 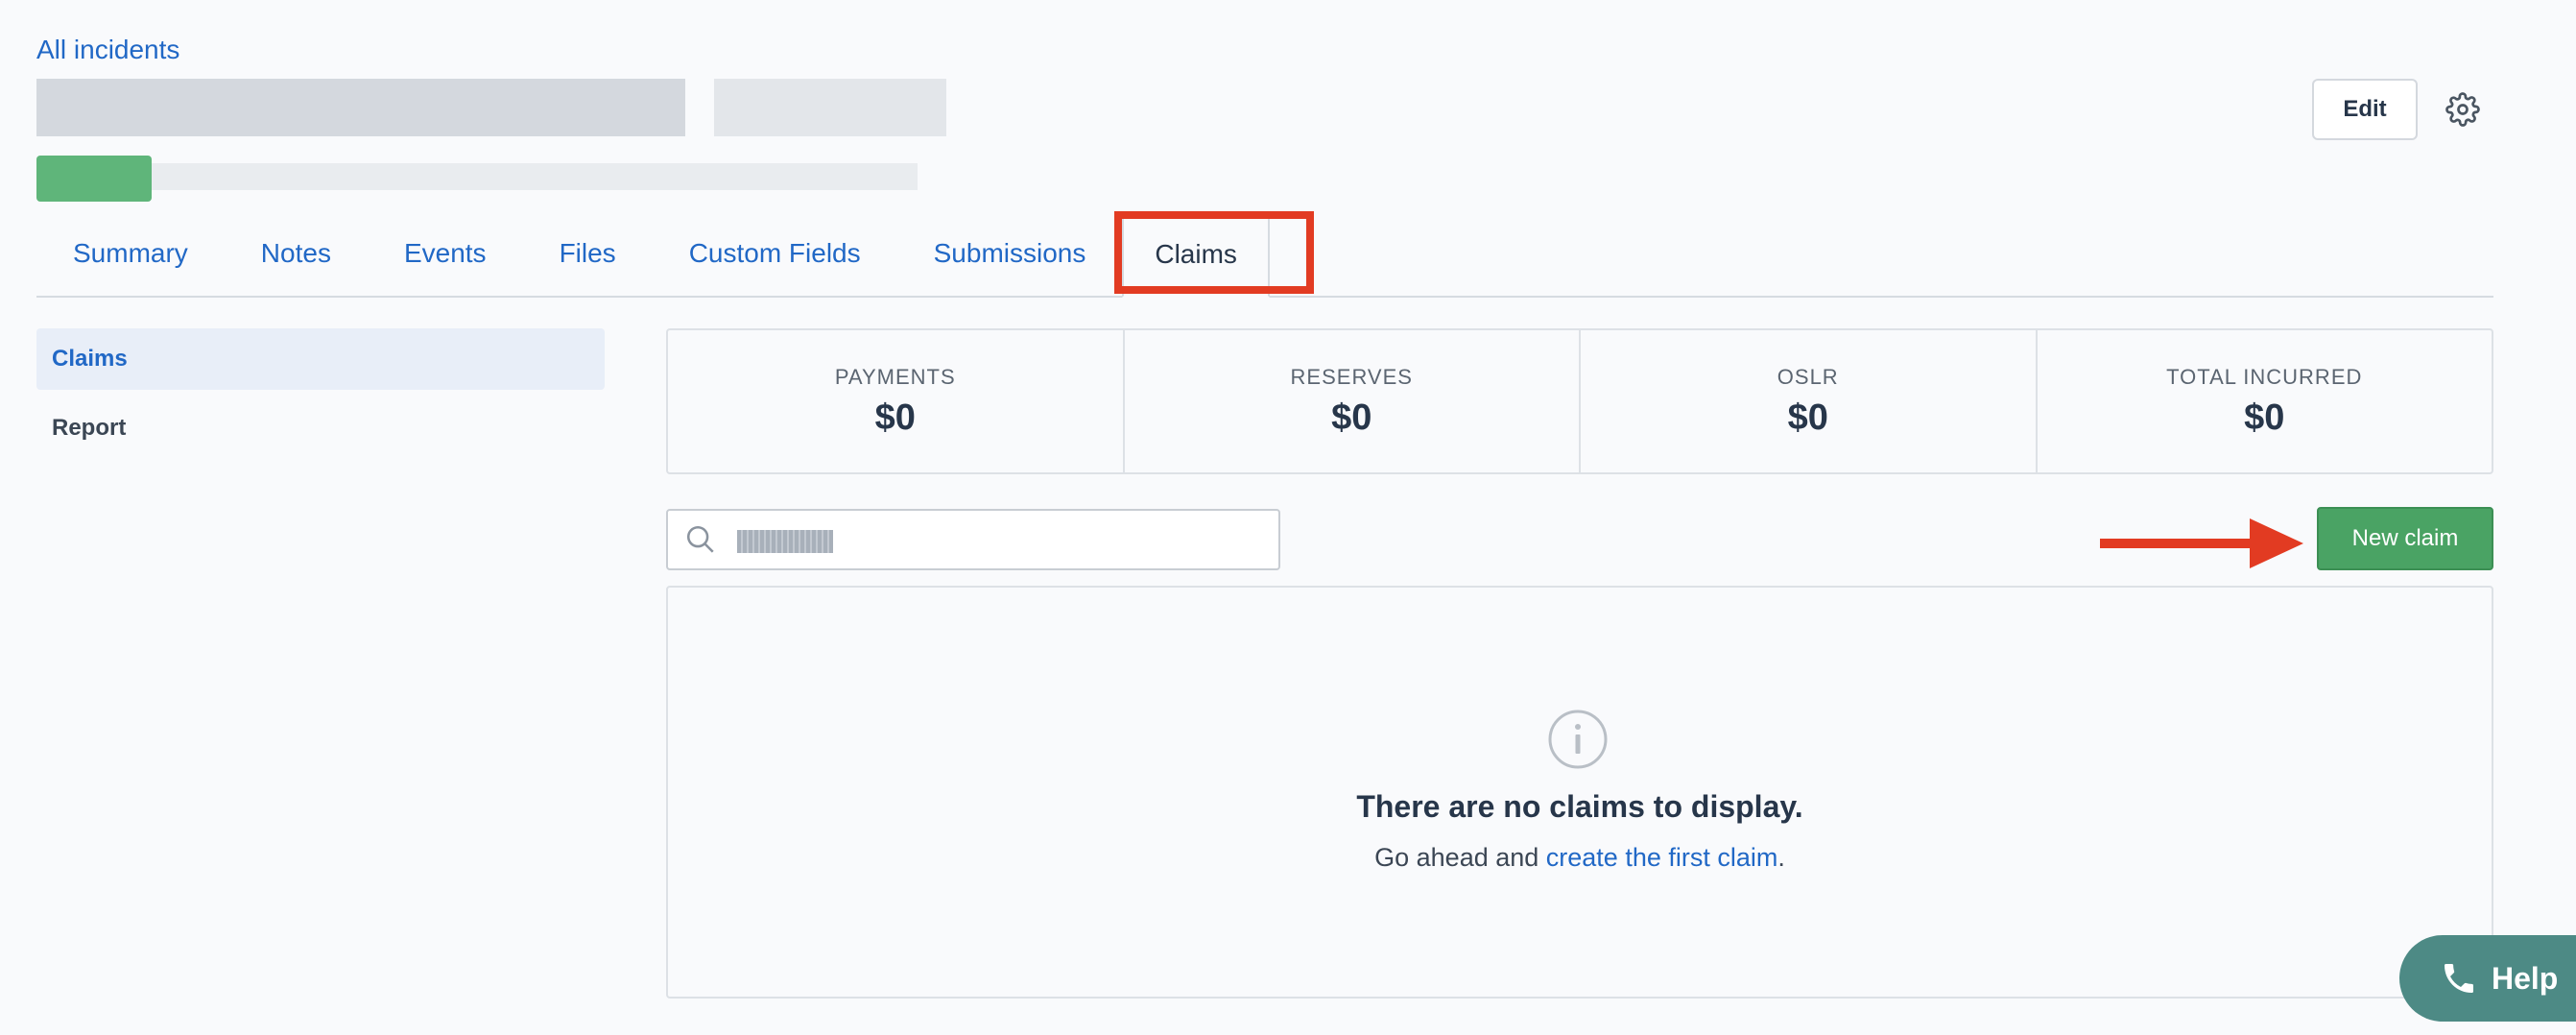 What do you see at coordinates (1579, 806) in the screenshot?
I see `empty-state-title: There are no claims to display.` at bounding box center [1579, 806].